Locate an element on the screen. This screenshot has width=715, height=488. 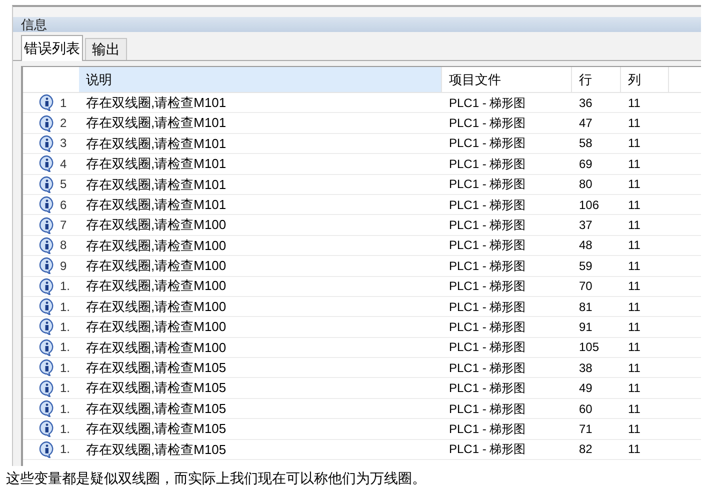
line-cell-text: 58 is located at coordinates (586, 143).